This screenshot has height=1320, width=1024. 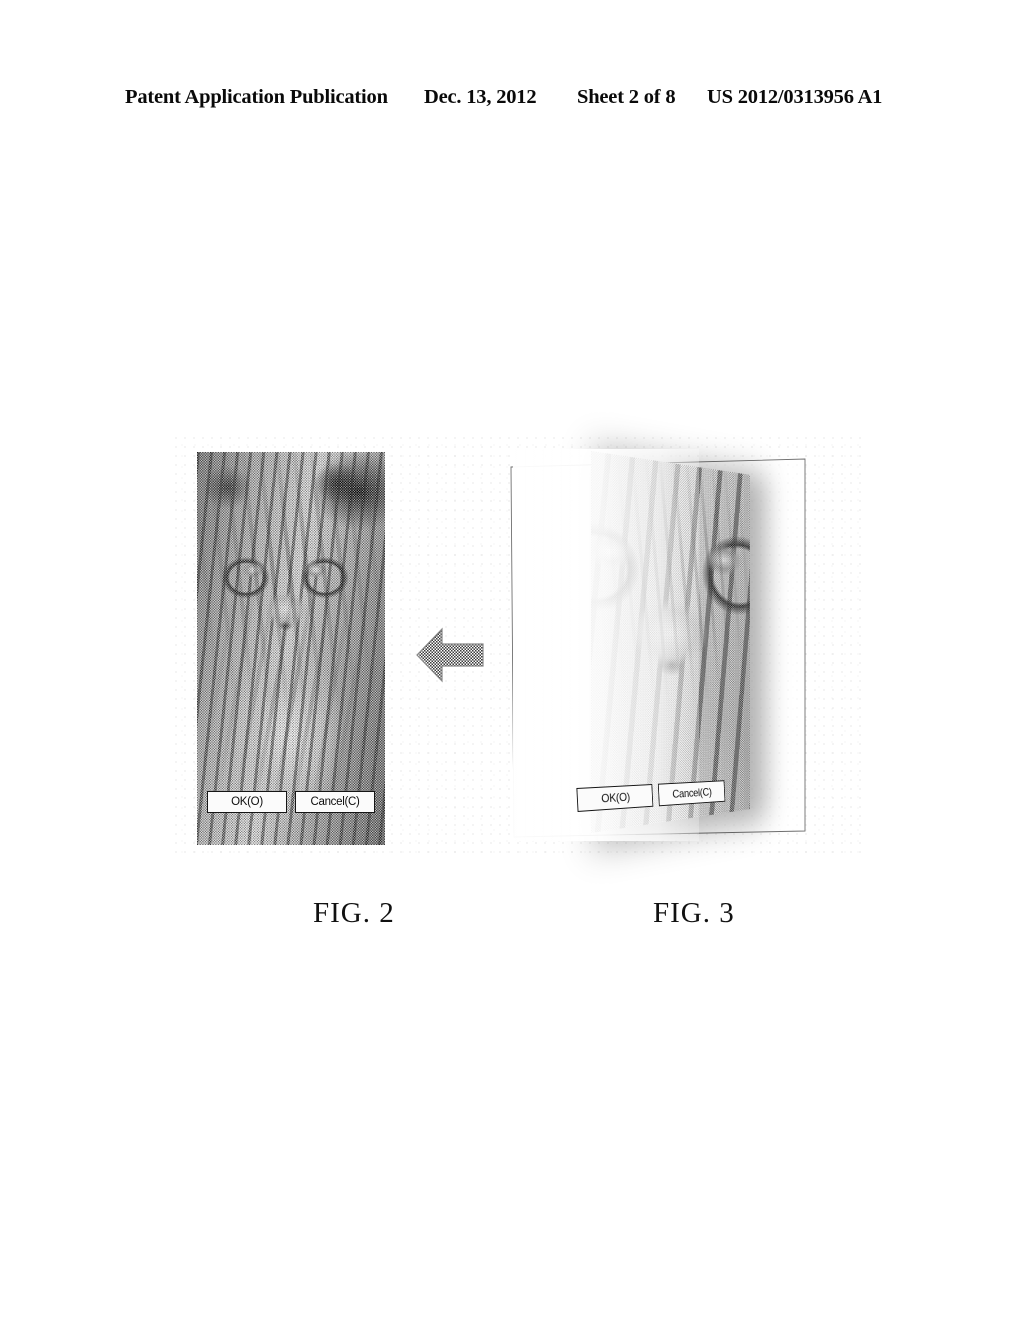 I want to click on fig3-tiger-photograph-skewed, so click(x=670, y=642).